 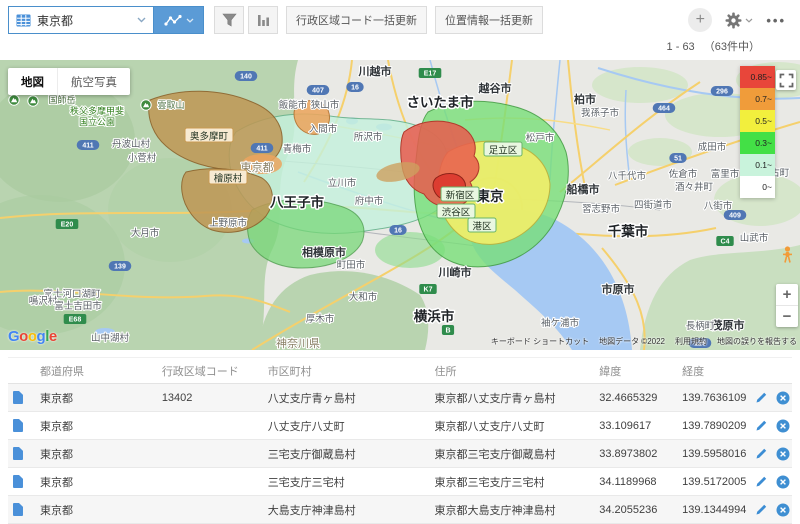 I want to click on map-label: 所沢市, so click(x=368, y=137).